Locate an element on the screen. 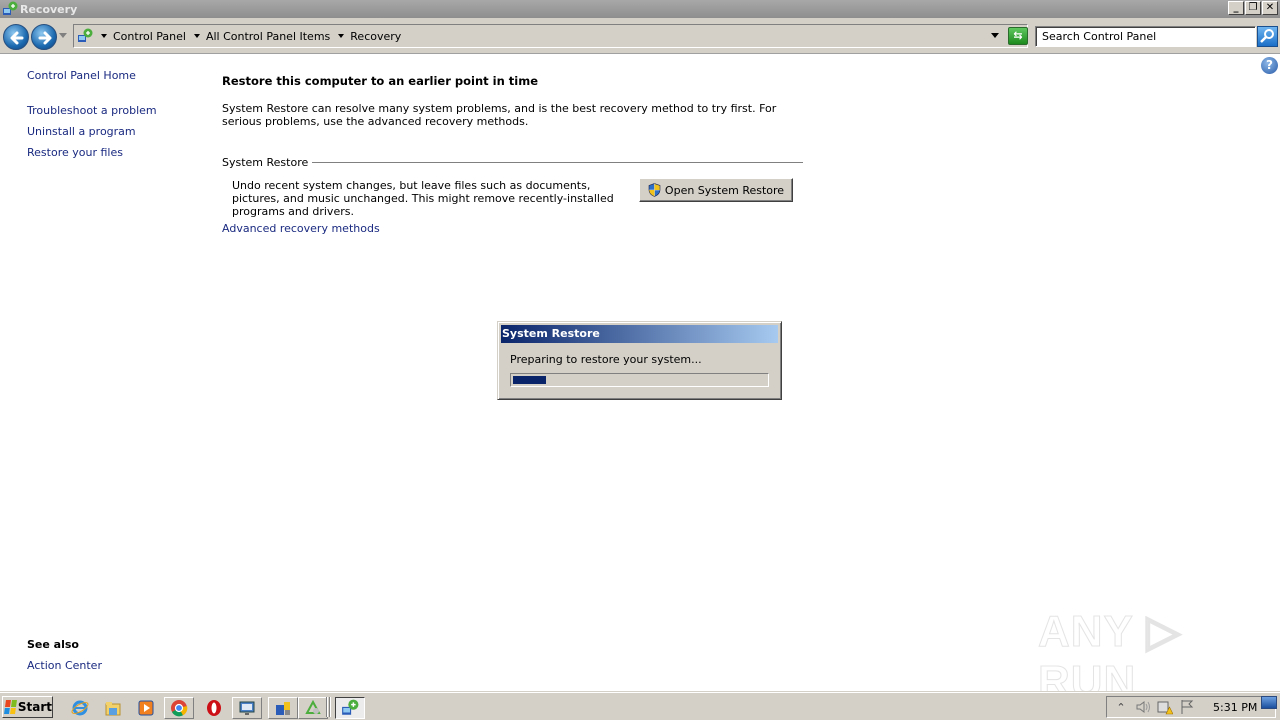 Image resolution: width=1280 pixels, height=720 pixels. system-tray: ⌃ 5:31 PM is located at coordinates (1191, 707).